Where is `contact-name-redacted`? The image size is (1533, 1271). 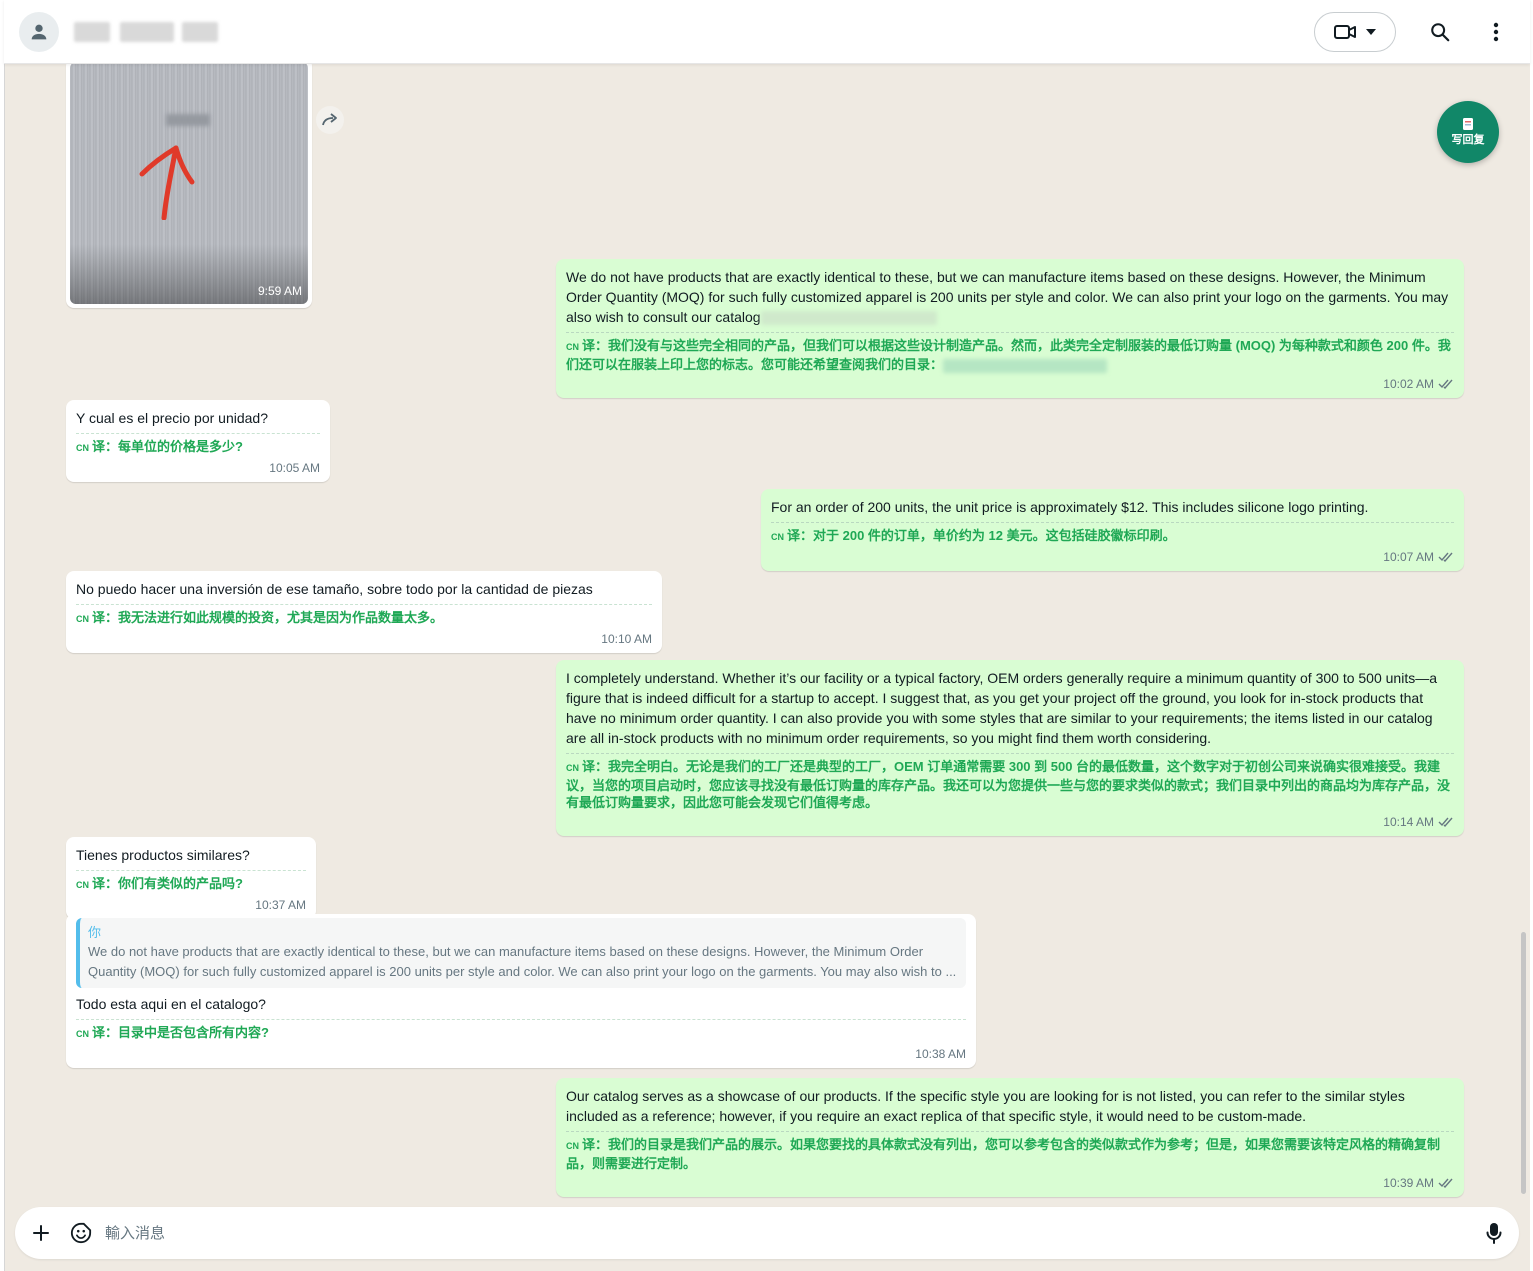
contact-name-redacted is located at coordinates (92, 32).